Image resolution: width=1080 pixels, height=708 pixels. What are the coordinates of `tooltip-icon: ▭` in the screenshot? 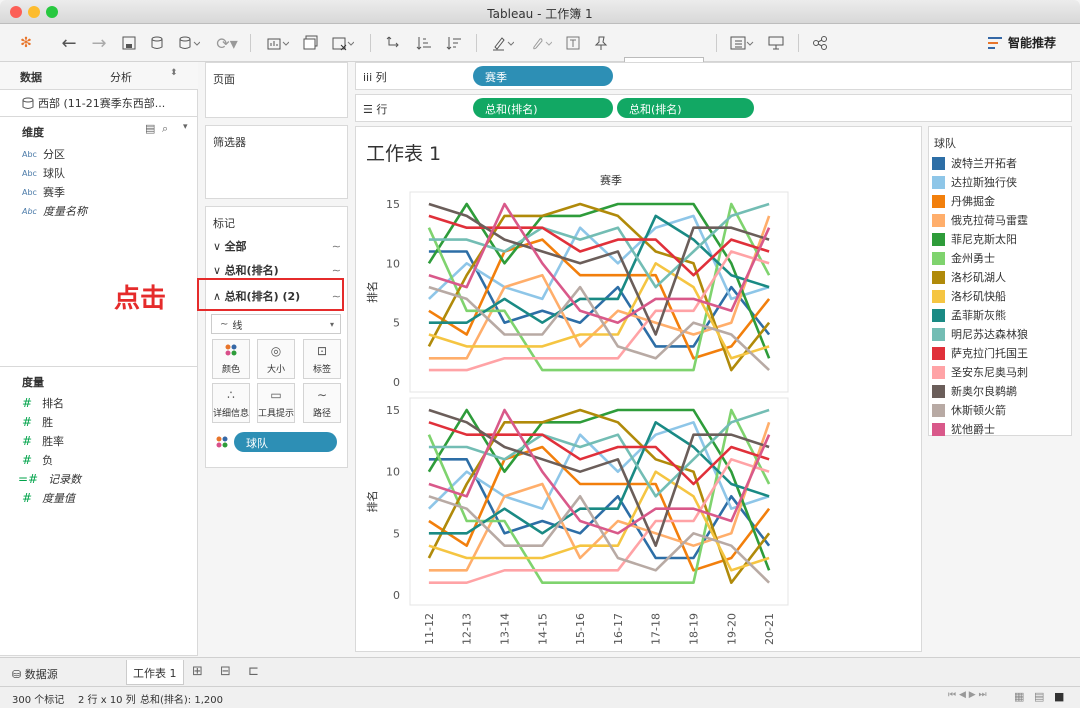 It's located at (276, 395).